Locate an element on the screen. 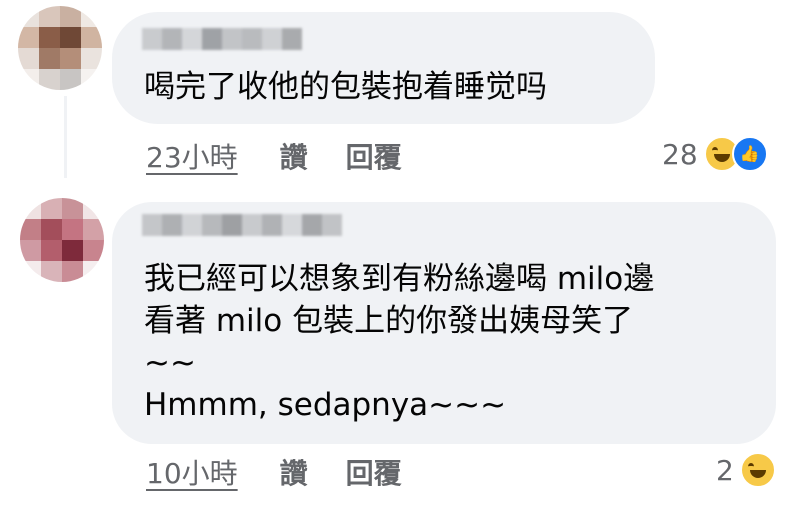 The width and height of the screenshot is (800, 508). comment-line: 看著 milo 包裝上的你發出姨母笑了 is located at coordinates (389, 321).